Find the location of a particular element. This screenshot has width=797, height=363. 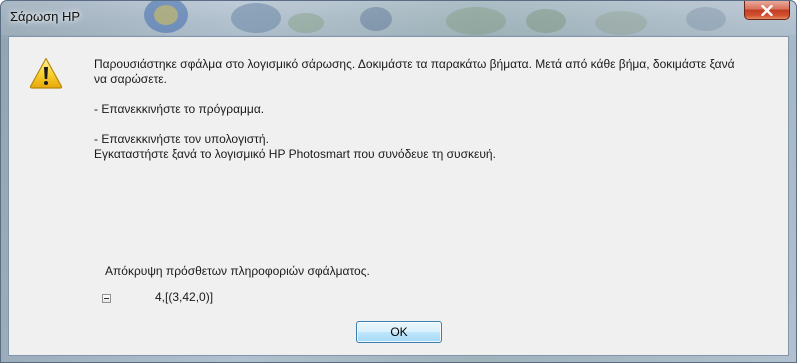

window-title: Σάρωση HP is located at coordinates (45, 16).